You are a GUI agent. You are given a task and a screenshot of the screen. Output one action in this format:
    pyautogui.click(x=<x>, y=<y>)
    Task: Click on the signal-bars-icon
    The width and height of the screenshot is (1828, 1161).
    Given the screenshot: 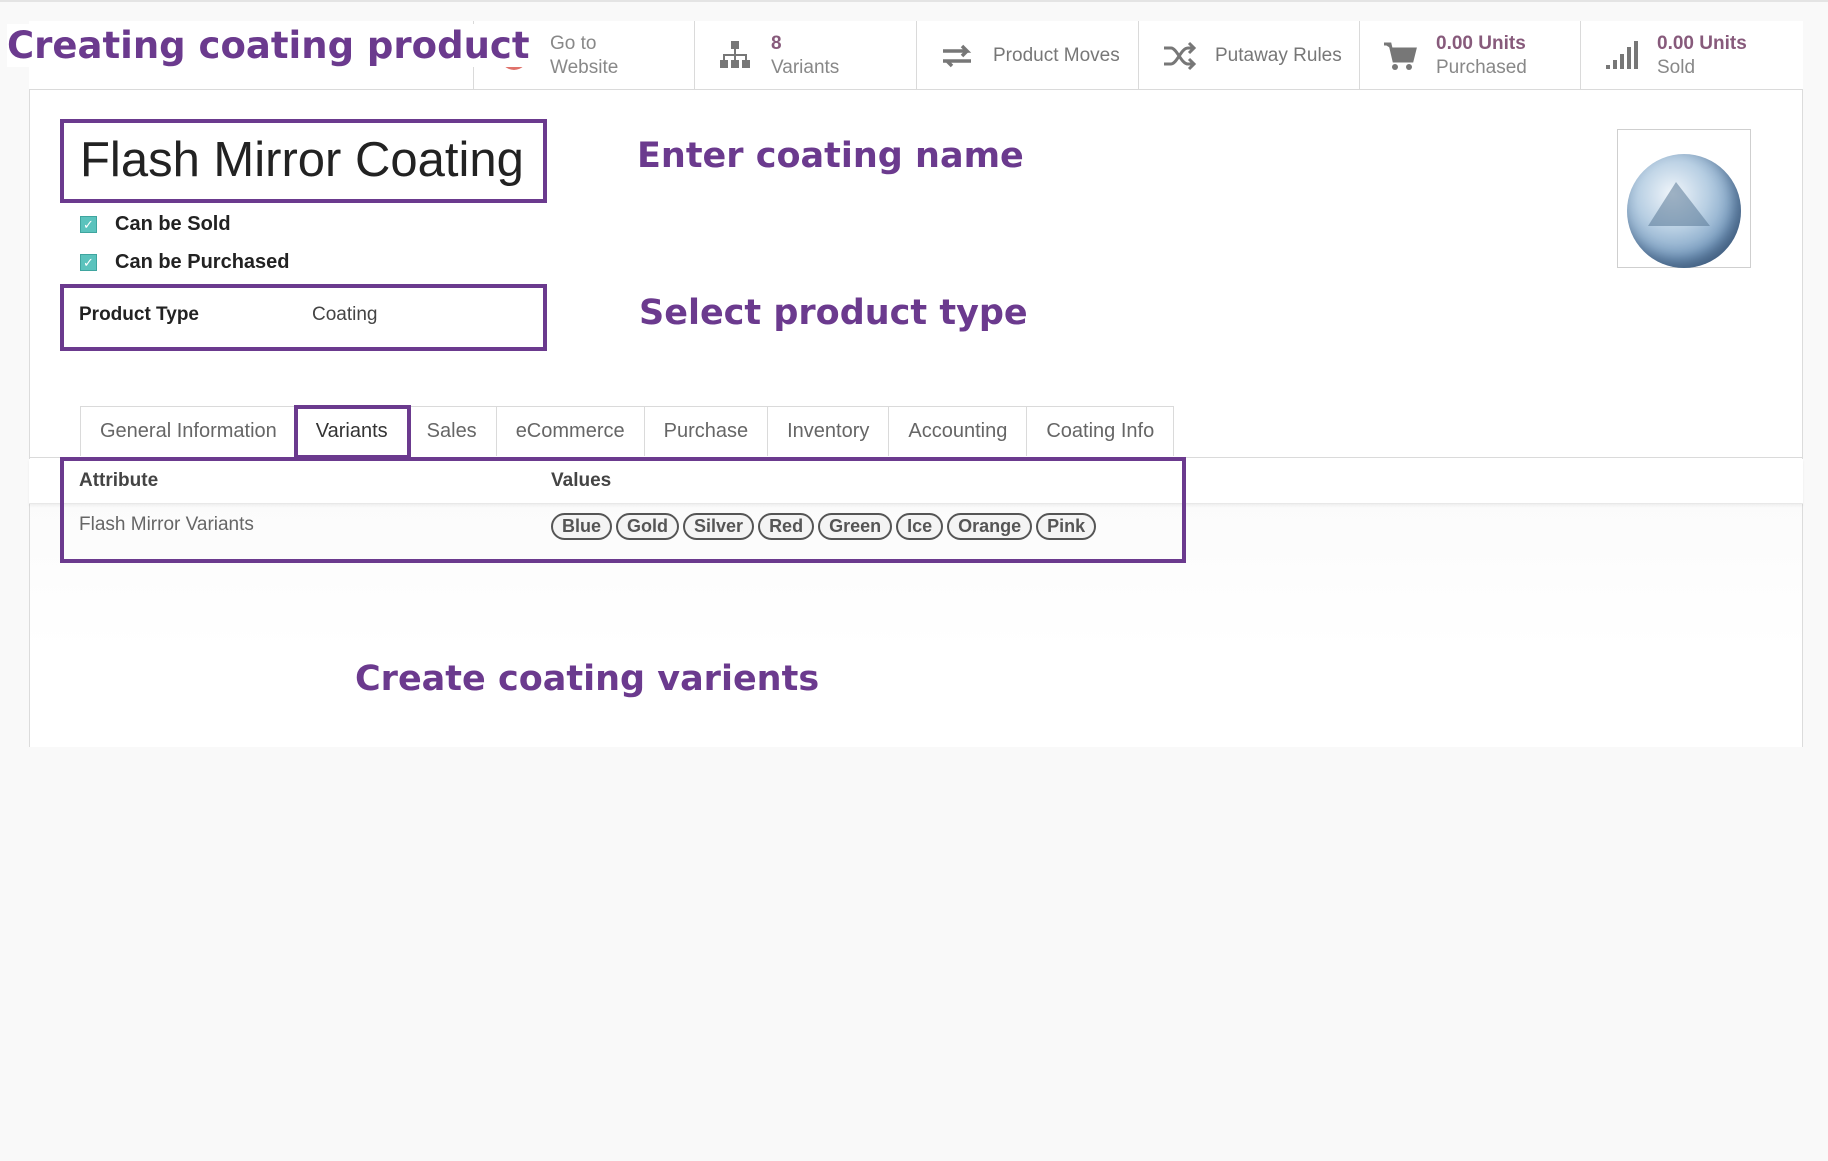 What is the action you would take?
    pyautogui.click(x=1622, y=54)
    